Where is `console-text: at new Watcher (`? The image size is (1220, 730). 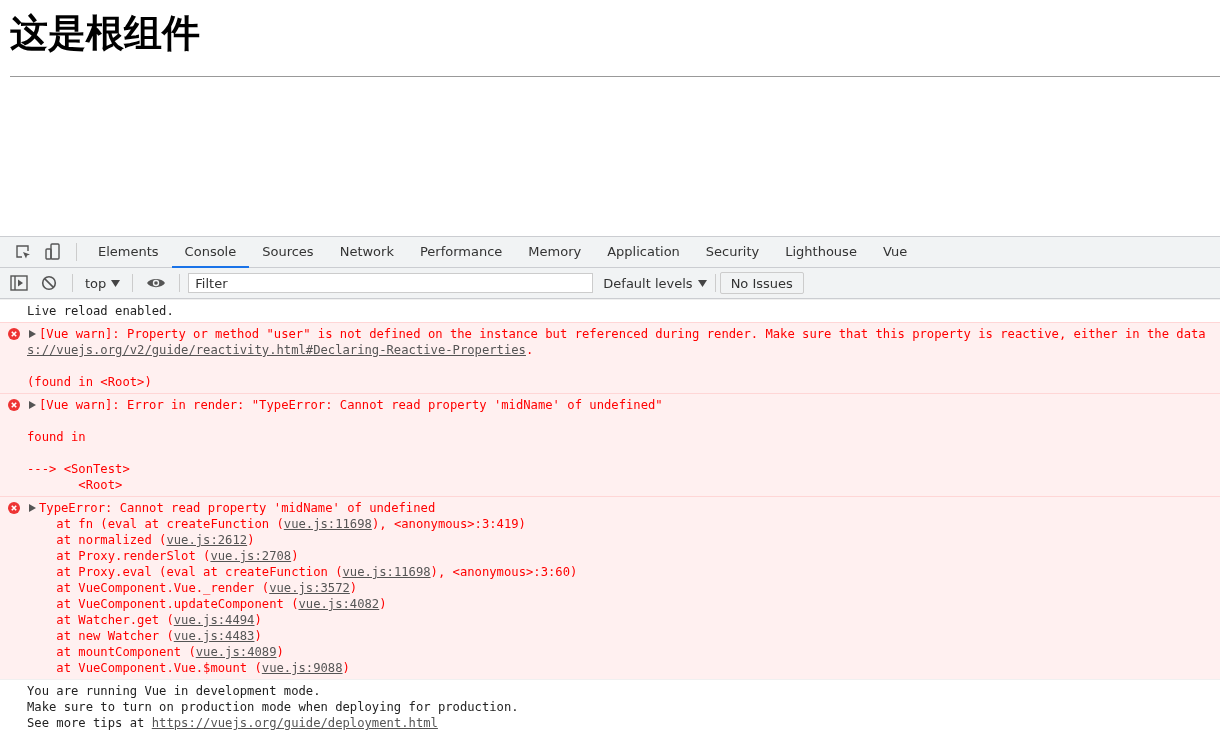
console-text: at new Watcher ( is located at coordinates (114, 636).